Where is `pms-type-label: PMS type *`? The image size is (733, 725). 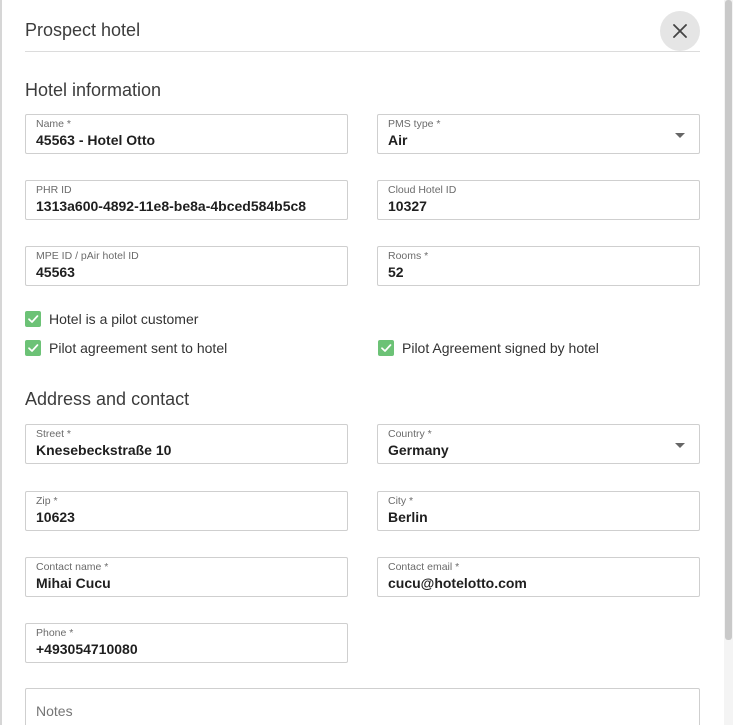
pms-type-label: PMS type * is located at coordinates (414, 124).